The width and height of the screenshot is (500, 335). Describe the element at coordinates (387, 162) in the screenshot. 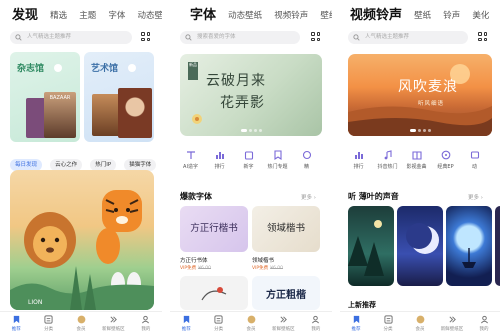

I see `shortcut-douyin-hot: 抖音热门` at that location.